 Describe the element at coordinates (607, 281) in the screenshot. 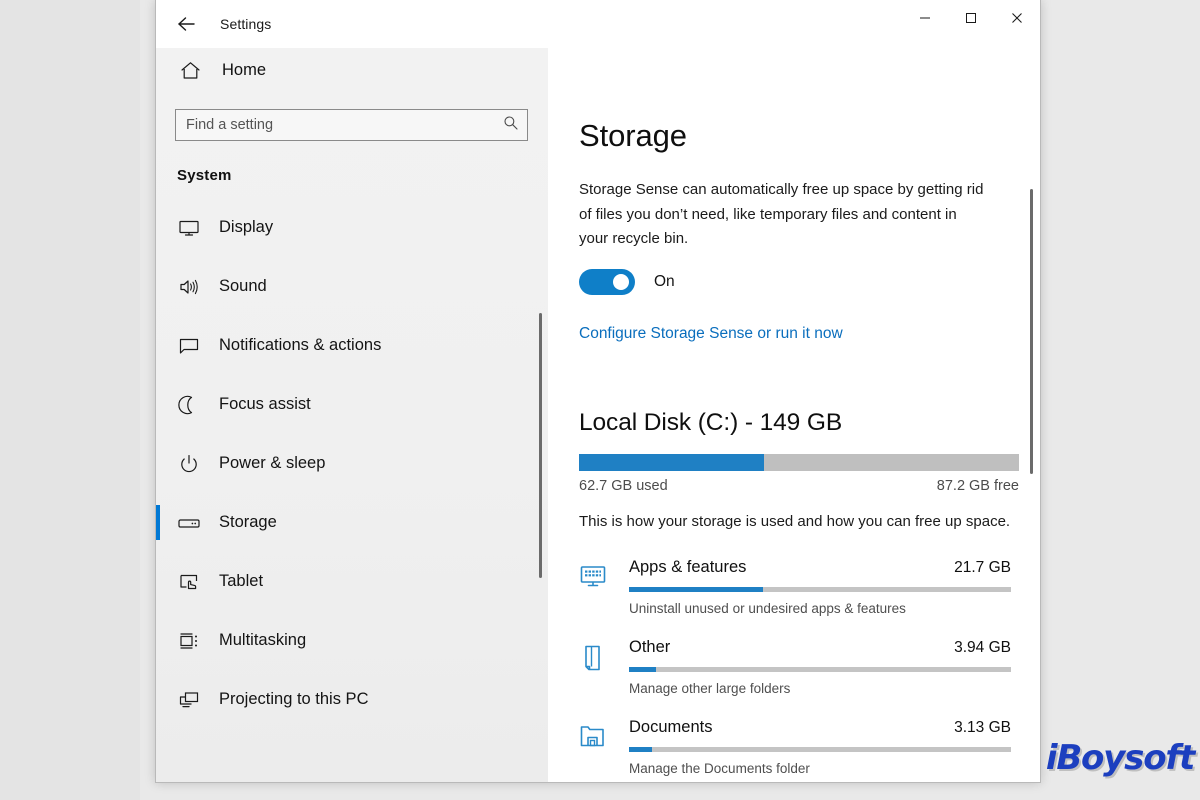

I see `storage-sense-toggle` at that location.